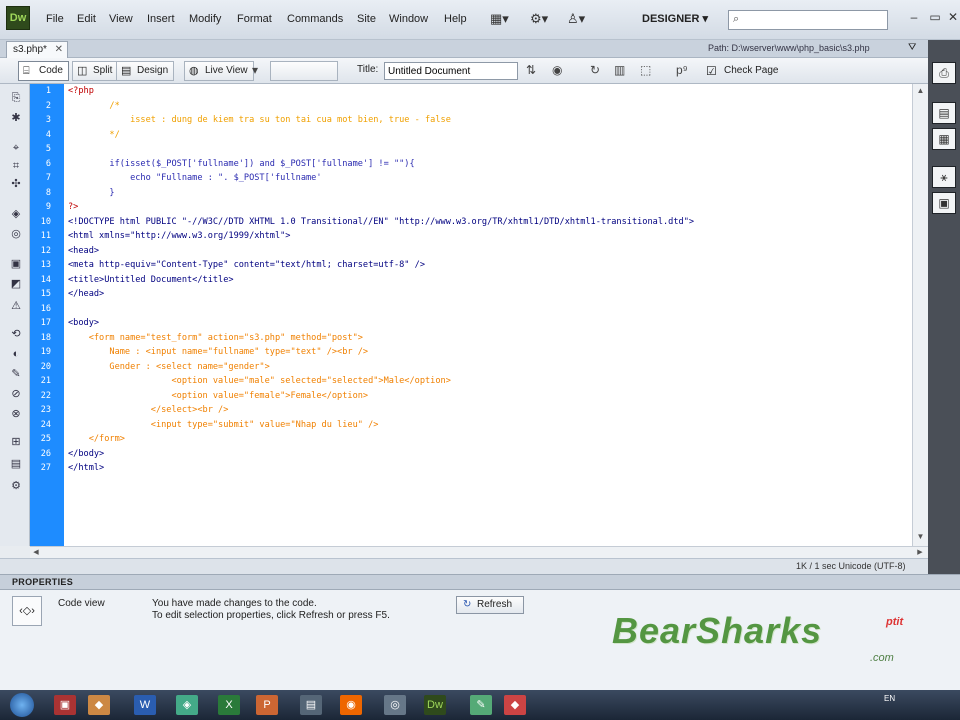 The width and height of the screenshot is (960, 720). I want to click on menu-window: Window, so click(408, 19).